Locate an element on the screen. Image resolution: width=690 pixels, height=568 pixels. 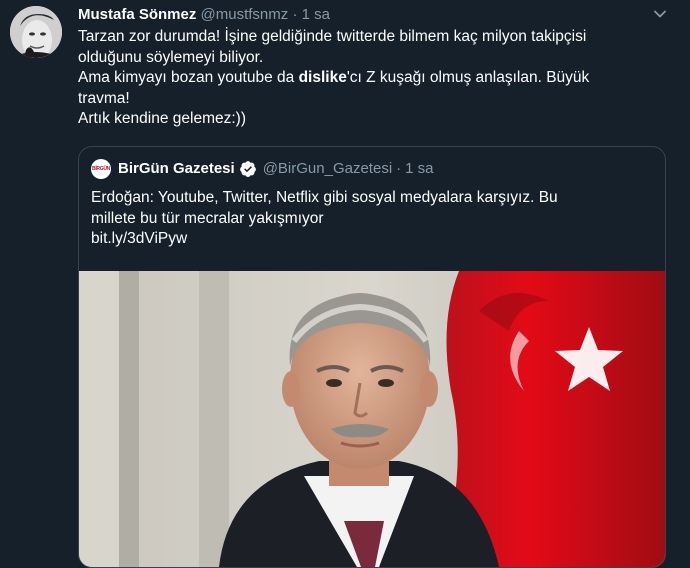
author-name: Mustafa Sönmez is located at coordinates (137, 14).